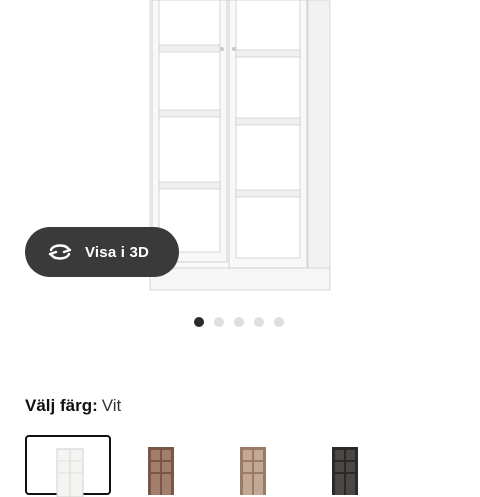 The width and height of the screenshot is (480, 497). I want to click on color-swatch-brown, so click(168, 465).